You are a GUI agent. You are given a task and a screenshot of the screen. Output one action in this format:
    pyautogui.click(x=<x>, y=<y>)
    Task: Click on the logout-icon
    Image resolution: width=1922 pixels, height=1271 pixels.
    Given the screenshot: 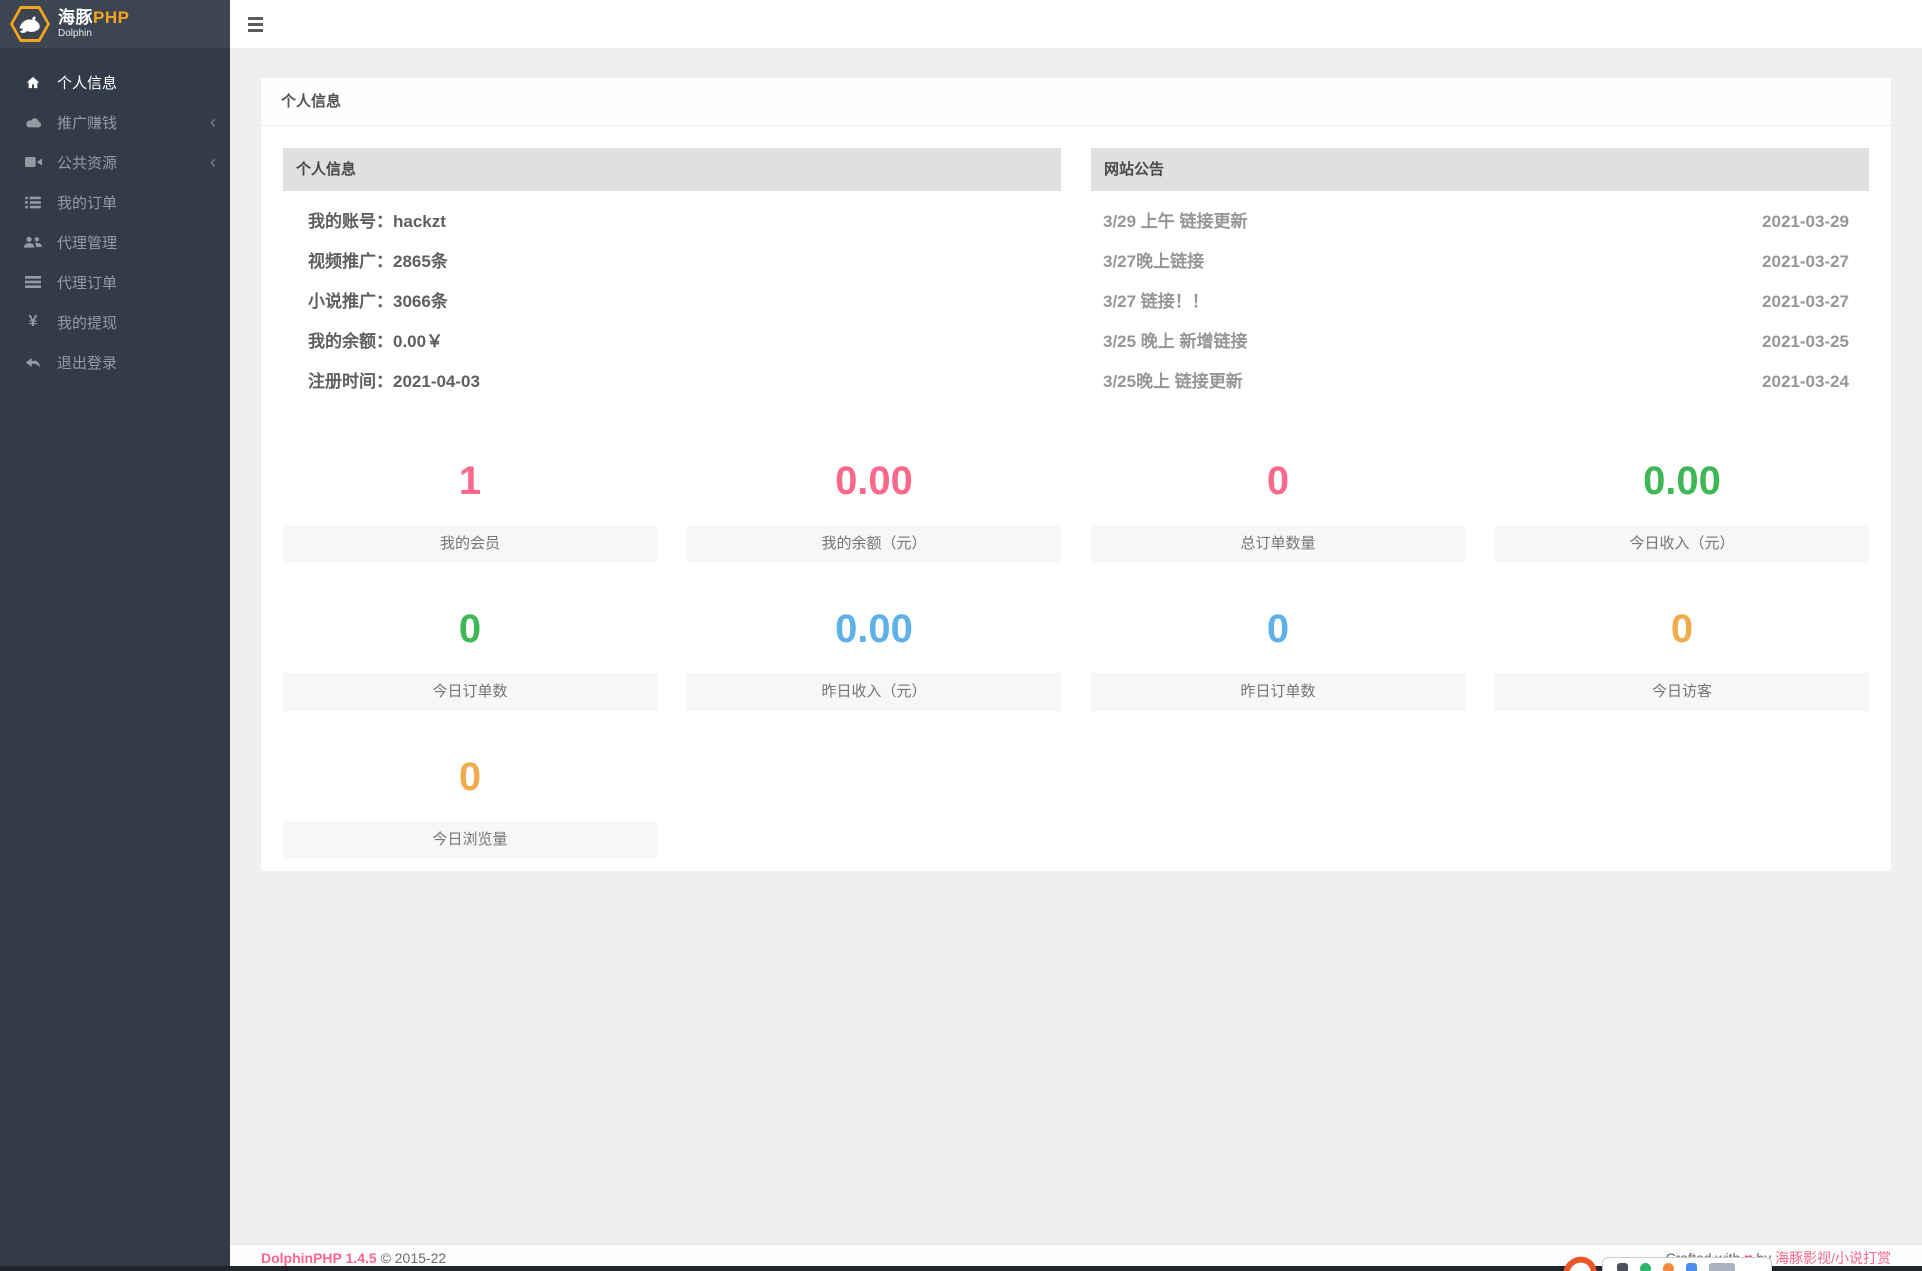 What is the action you would take?
    pyautogui.click(x=33, y=362)
    